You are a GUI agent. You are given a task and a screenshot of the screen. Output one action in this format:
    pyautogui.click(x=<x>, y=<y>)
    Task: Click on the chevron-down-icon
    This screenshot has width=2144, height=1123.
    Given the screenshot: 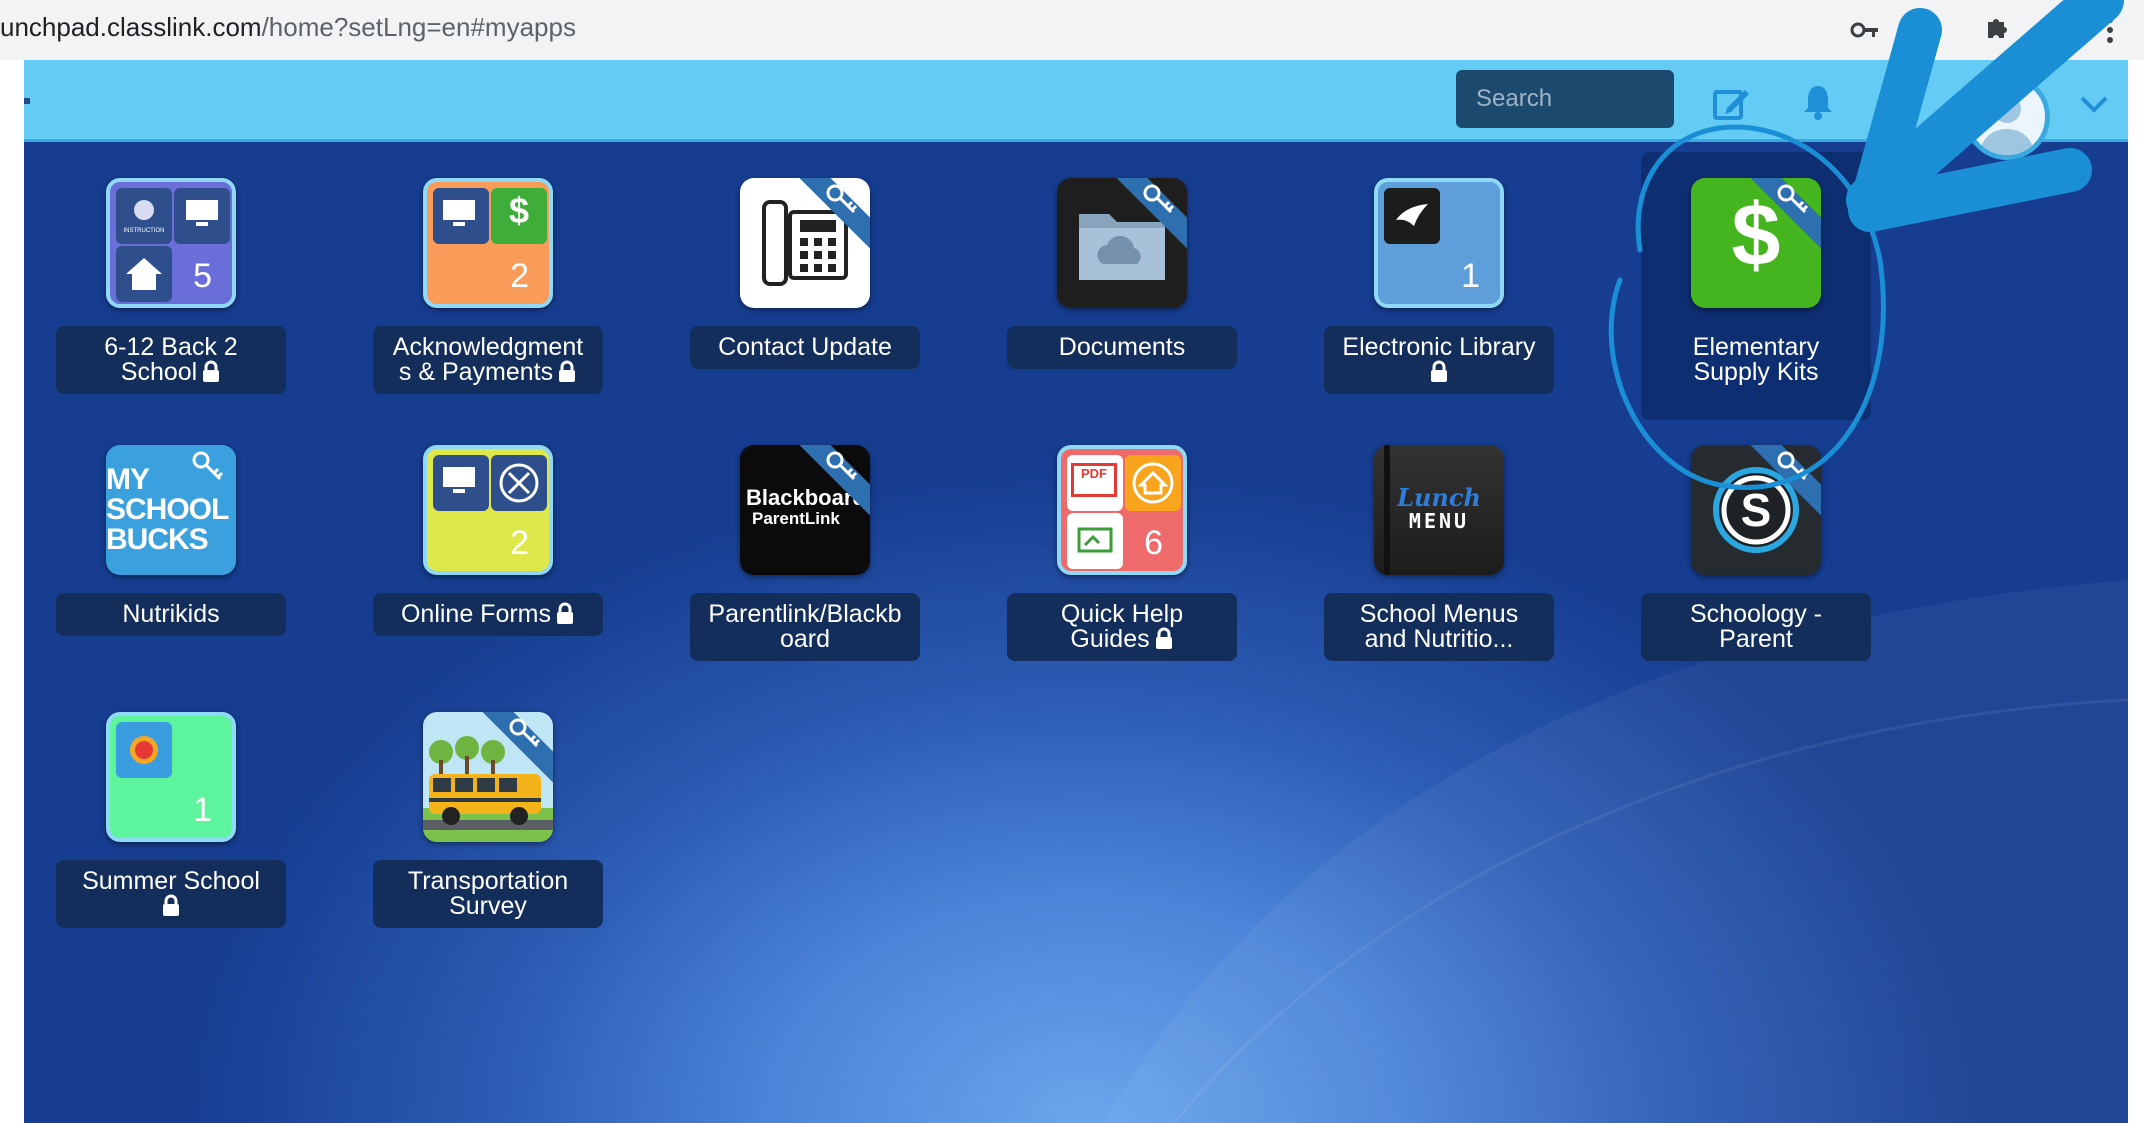 What is the action you would take?
    pyautogui.click(x=2094, y=104)
    